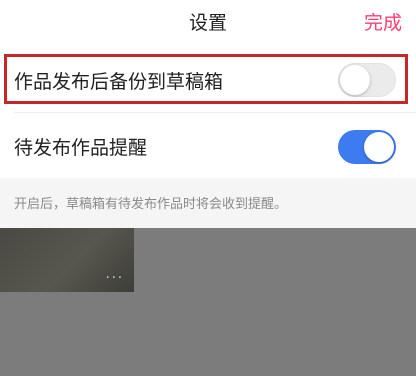  I want to click on hint-section: 开启后，草稿箱有待发布作品时将会收到提醒。, so click(208, 203).